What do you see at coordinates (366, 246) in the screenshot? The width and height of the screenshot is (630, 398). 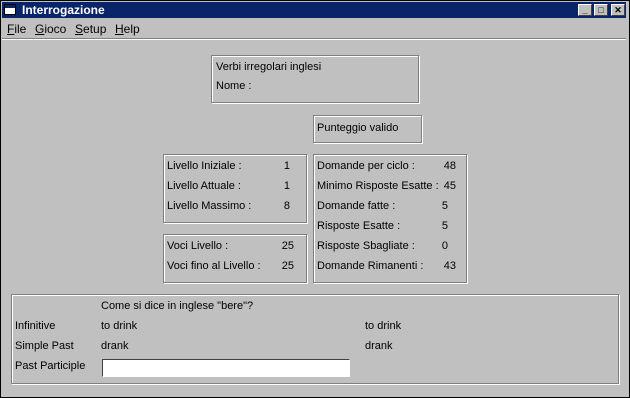 I see `wrong-label: Risposte Sbagliate :` at bounding box center [366, 246].